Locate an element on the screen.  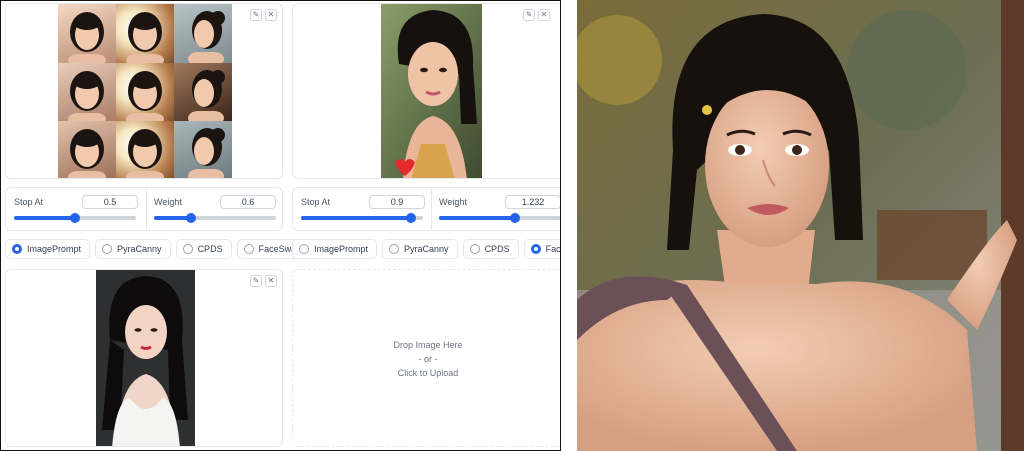
stop-at-value-input: 0.9 is located at coordinates (397, 202).